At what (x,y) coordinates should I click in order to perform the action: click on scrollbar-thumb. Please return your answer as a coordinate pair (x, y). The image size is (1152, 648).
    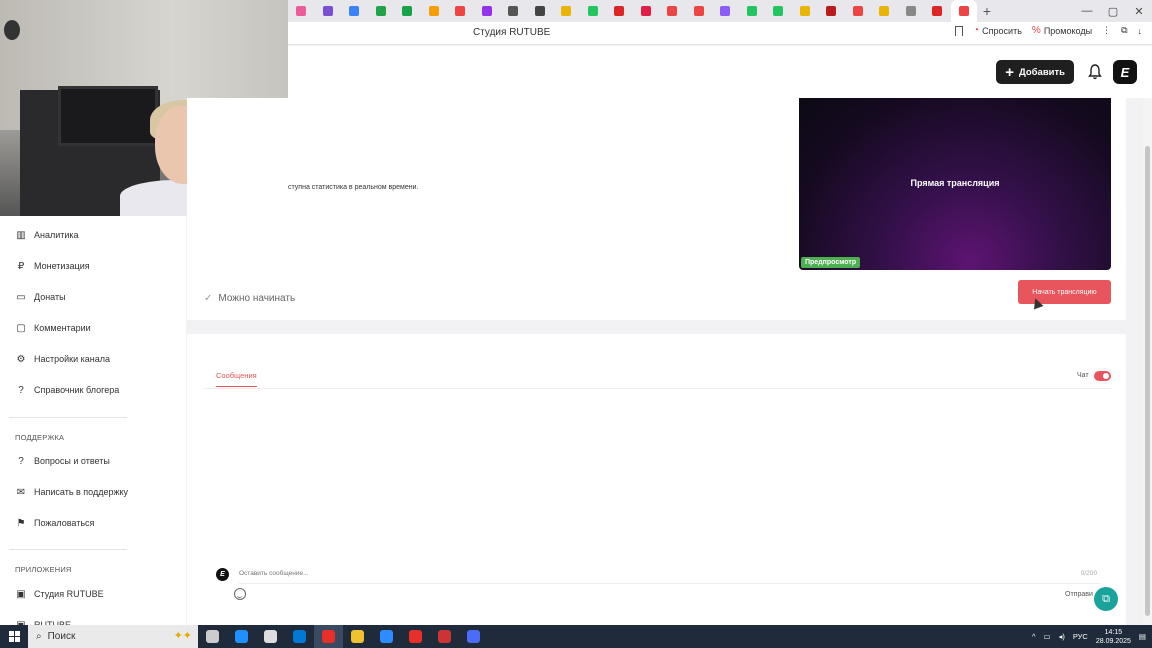
    Looking at the image, I should click on (1147, 381).